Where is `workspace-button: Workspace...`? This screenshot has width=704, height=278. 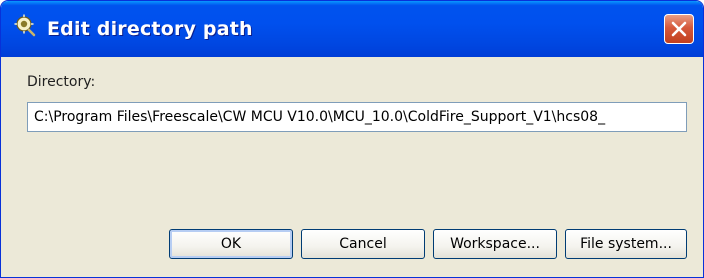
workspace-button: Workspace... is located at coordinates (495, 244).